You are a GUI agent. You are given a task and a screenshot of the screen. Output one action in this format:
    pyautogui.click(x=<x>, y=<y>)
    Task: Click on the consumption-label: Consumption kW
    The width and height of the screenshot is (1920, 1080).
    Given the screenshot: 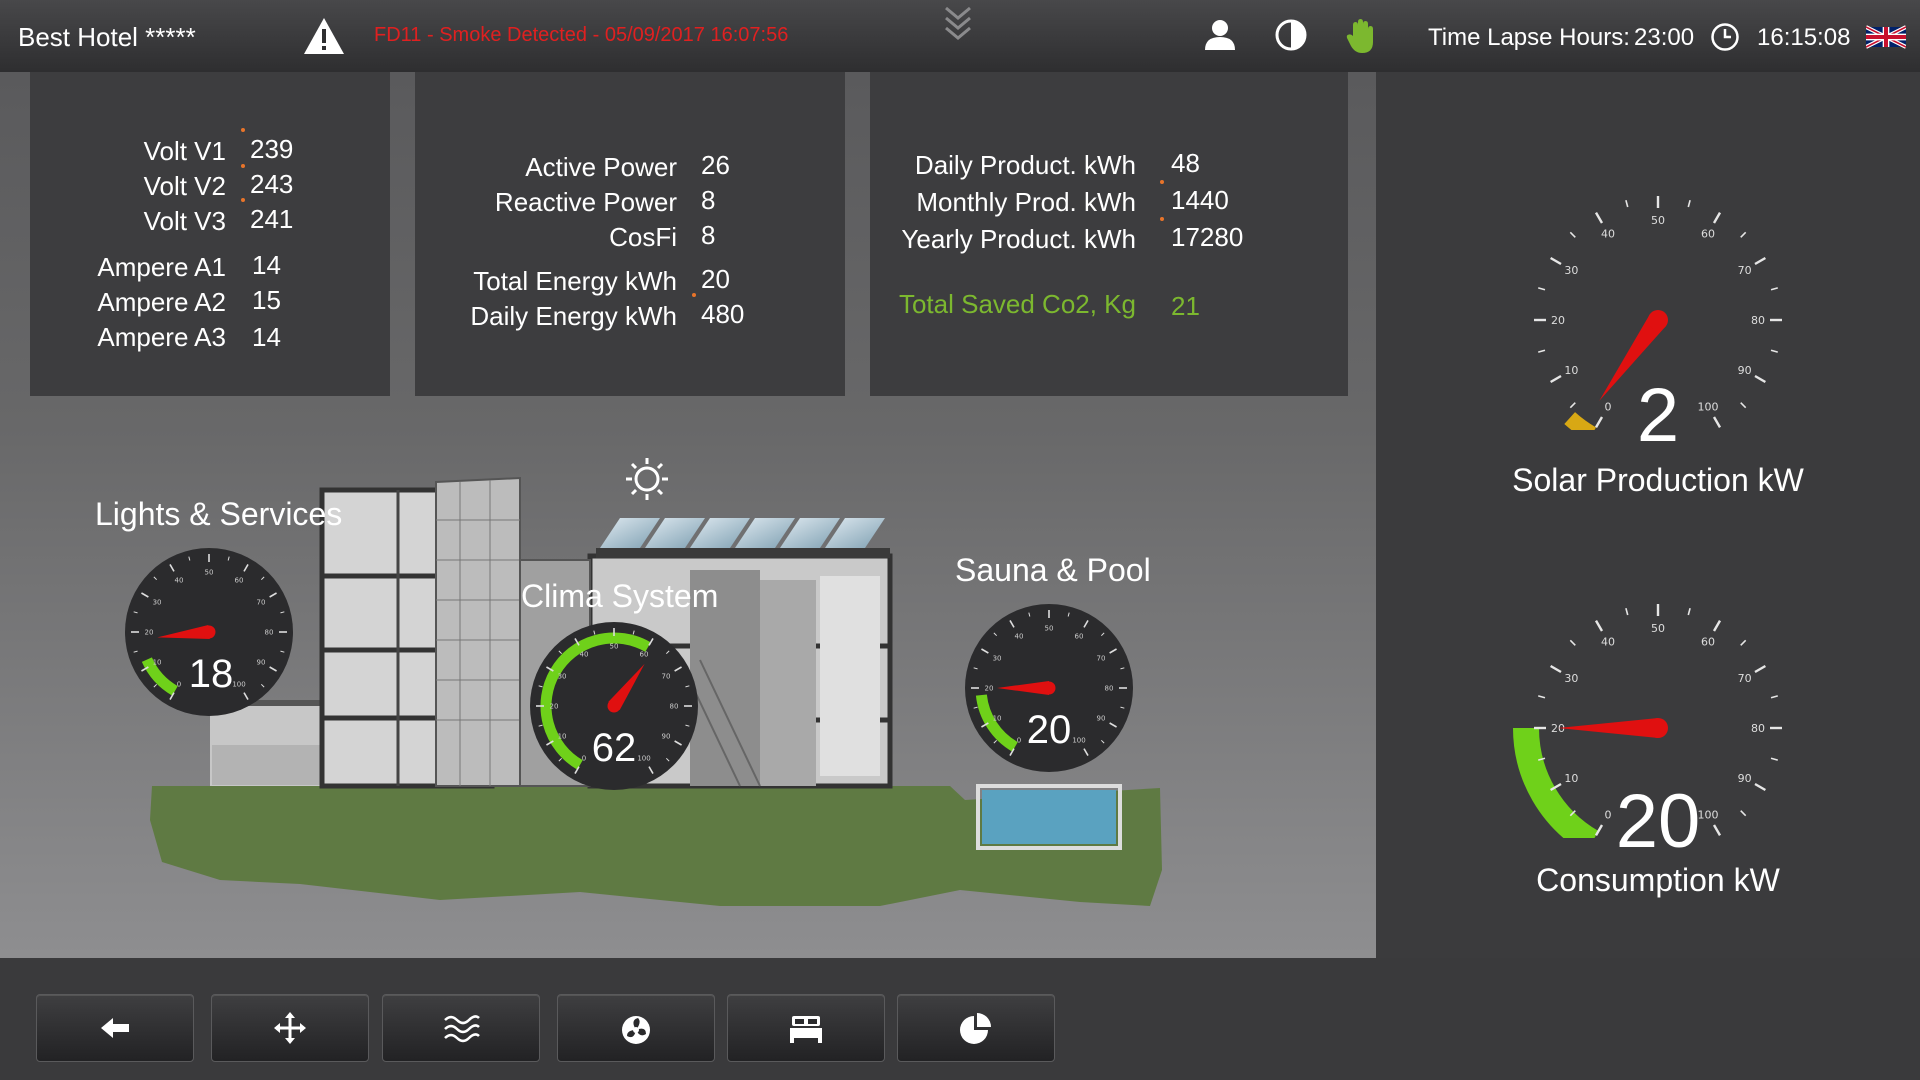 What is the action you would take?
    pyautogui.click(x=1658, y=880)
    